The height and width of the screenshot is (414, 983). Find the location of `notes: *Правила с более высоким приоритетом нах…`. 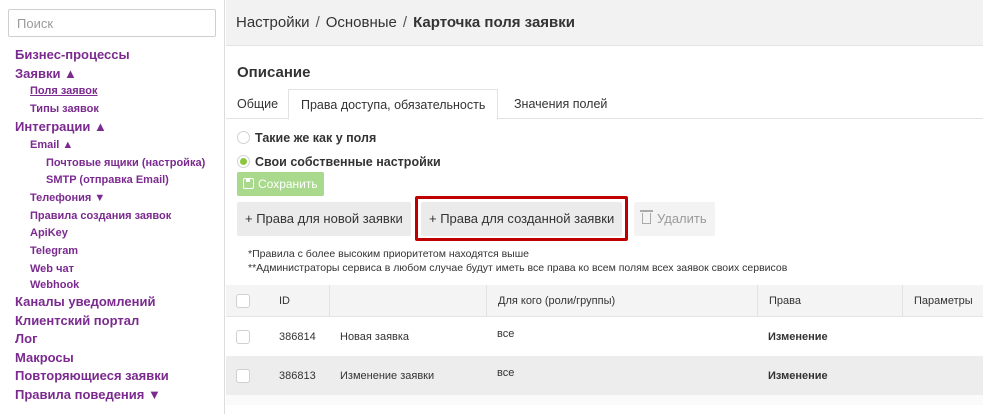

notes: *Правила с более высоким приоритетом нах… is located at coordinates (517, 261).